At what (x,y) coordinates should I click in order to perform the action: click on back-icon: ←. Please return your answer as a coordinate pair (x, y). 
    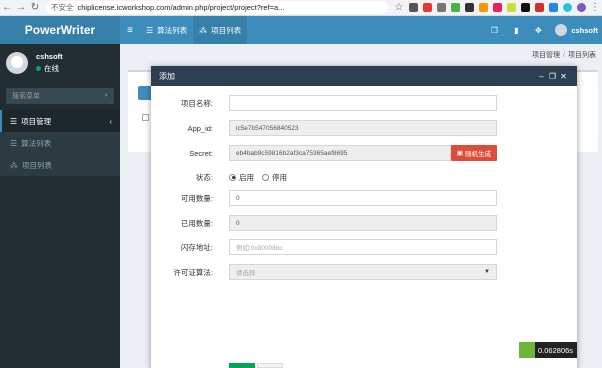
    Looking at the image, I should click on (7, 7).